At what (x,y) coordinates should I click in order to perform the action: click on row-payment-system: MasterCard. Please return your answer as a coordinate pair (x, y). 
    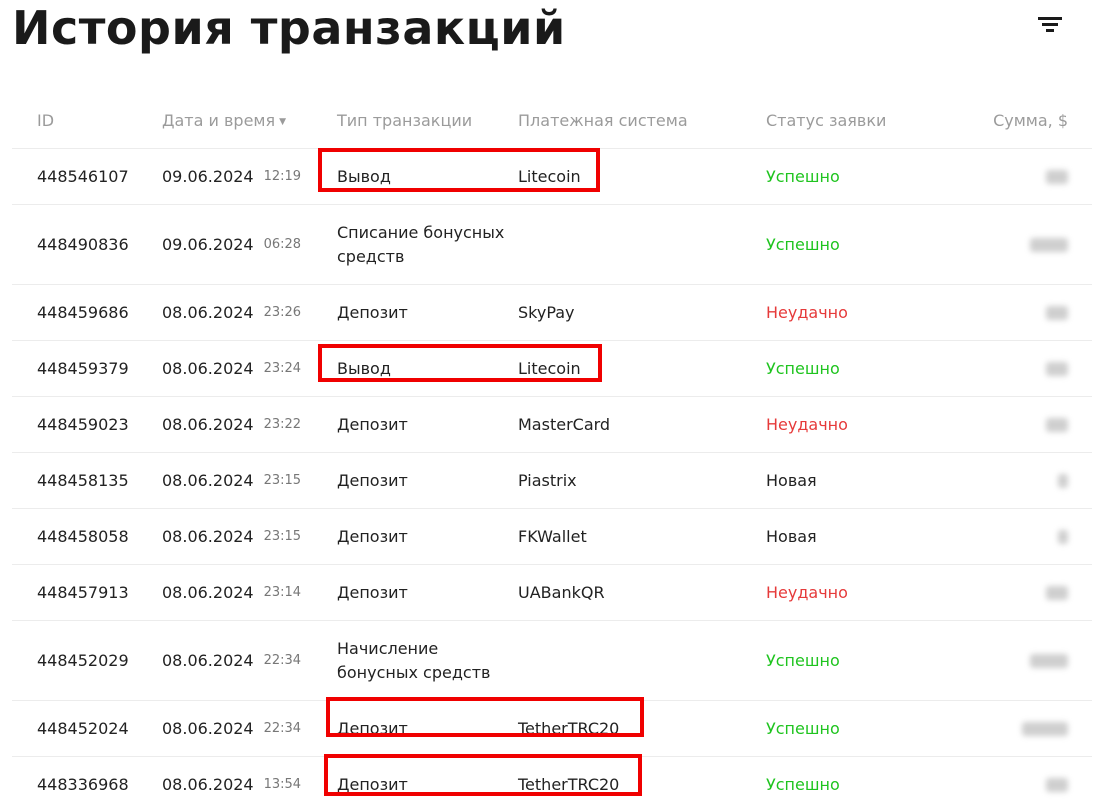
    Looking at the image, I should click on (564, 424).